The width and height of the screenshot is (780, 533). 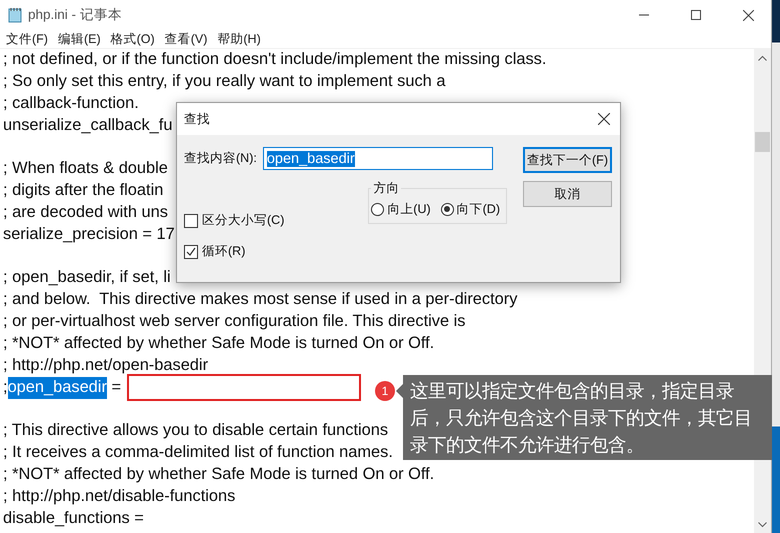 I want to click on radio-label: 向上(U), so click(x=409, y=209).